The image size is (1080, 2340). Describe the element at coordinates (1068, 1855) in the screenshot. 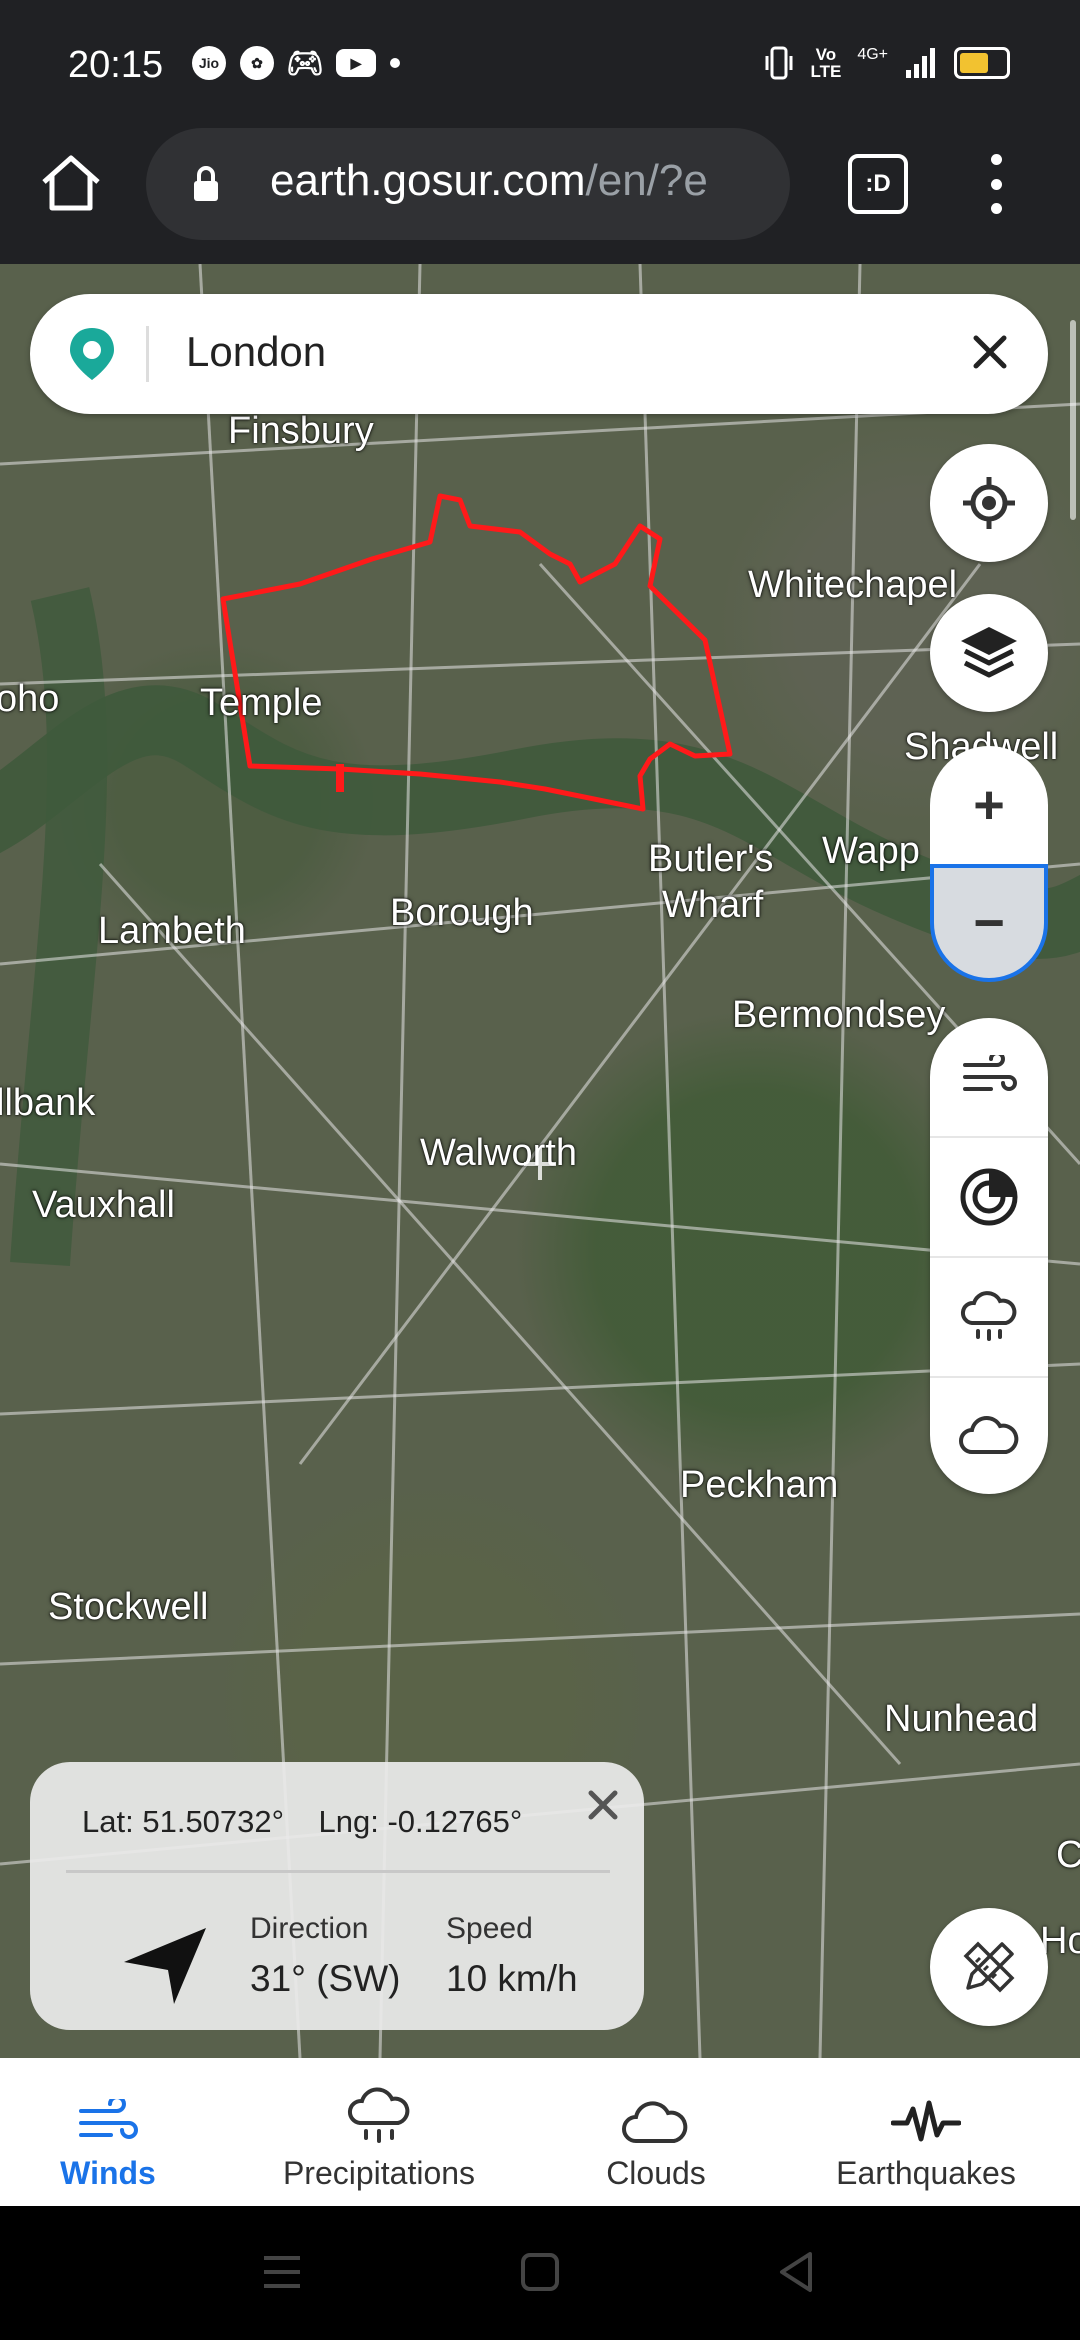

I see `place-label: C` at that location.